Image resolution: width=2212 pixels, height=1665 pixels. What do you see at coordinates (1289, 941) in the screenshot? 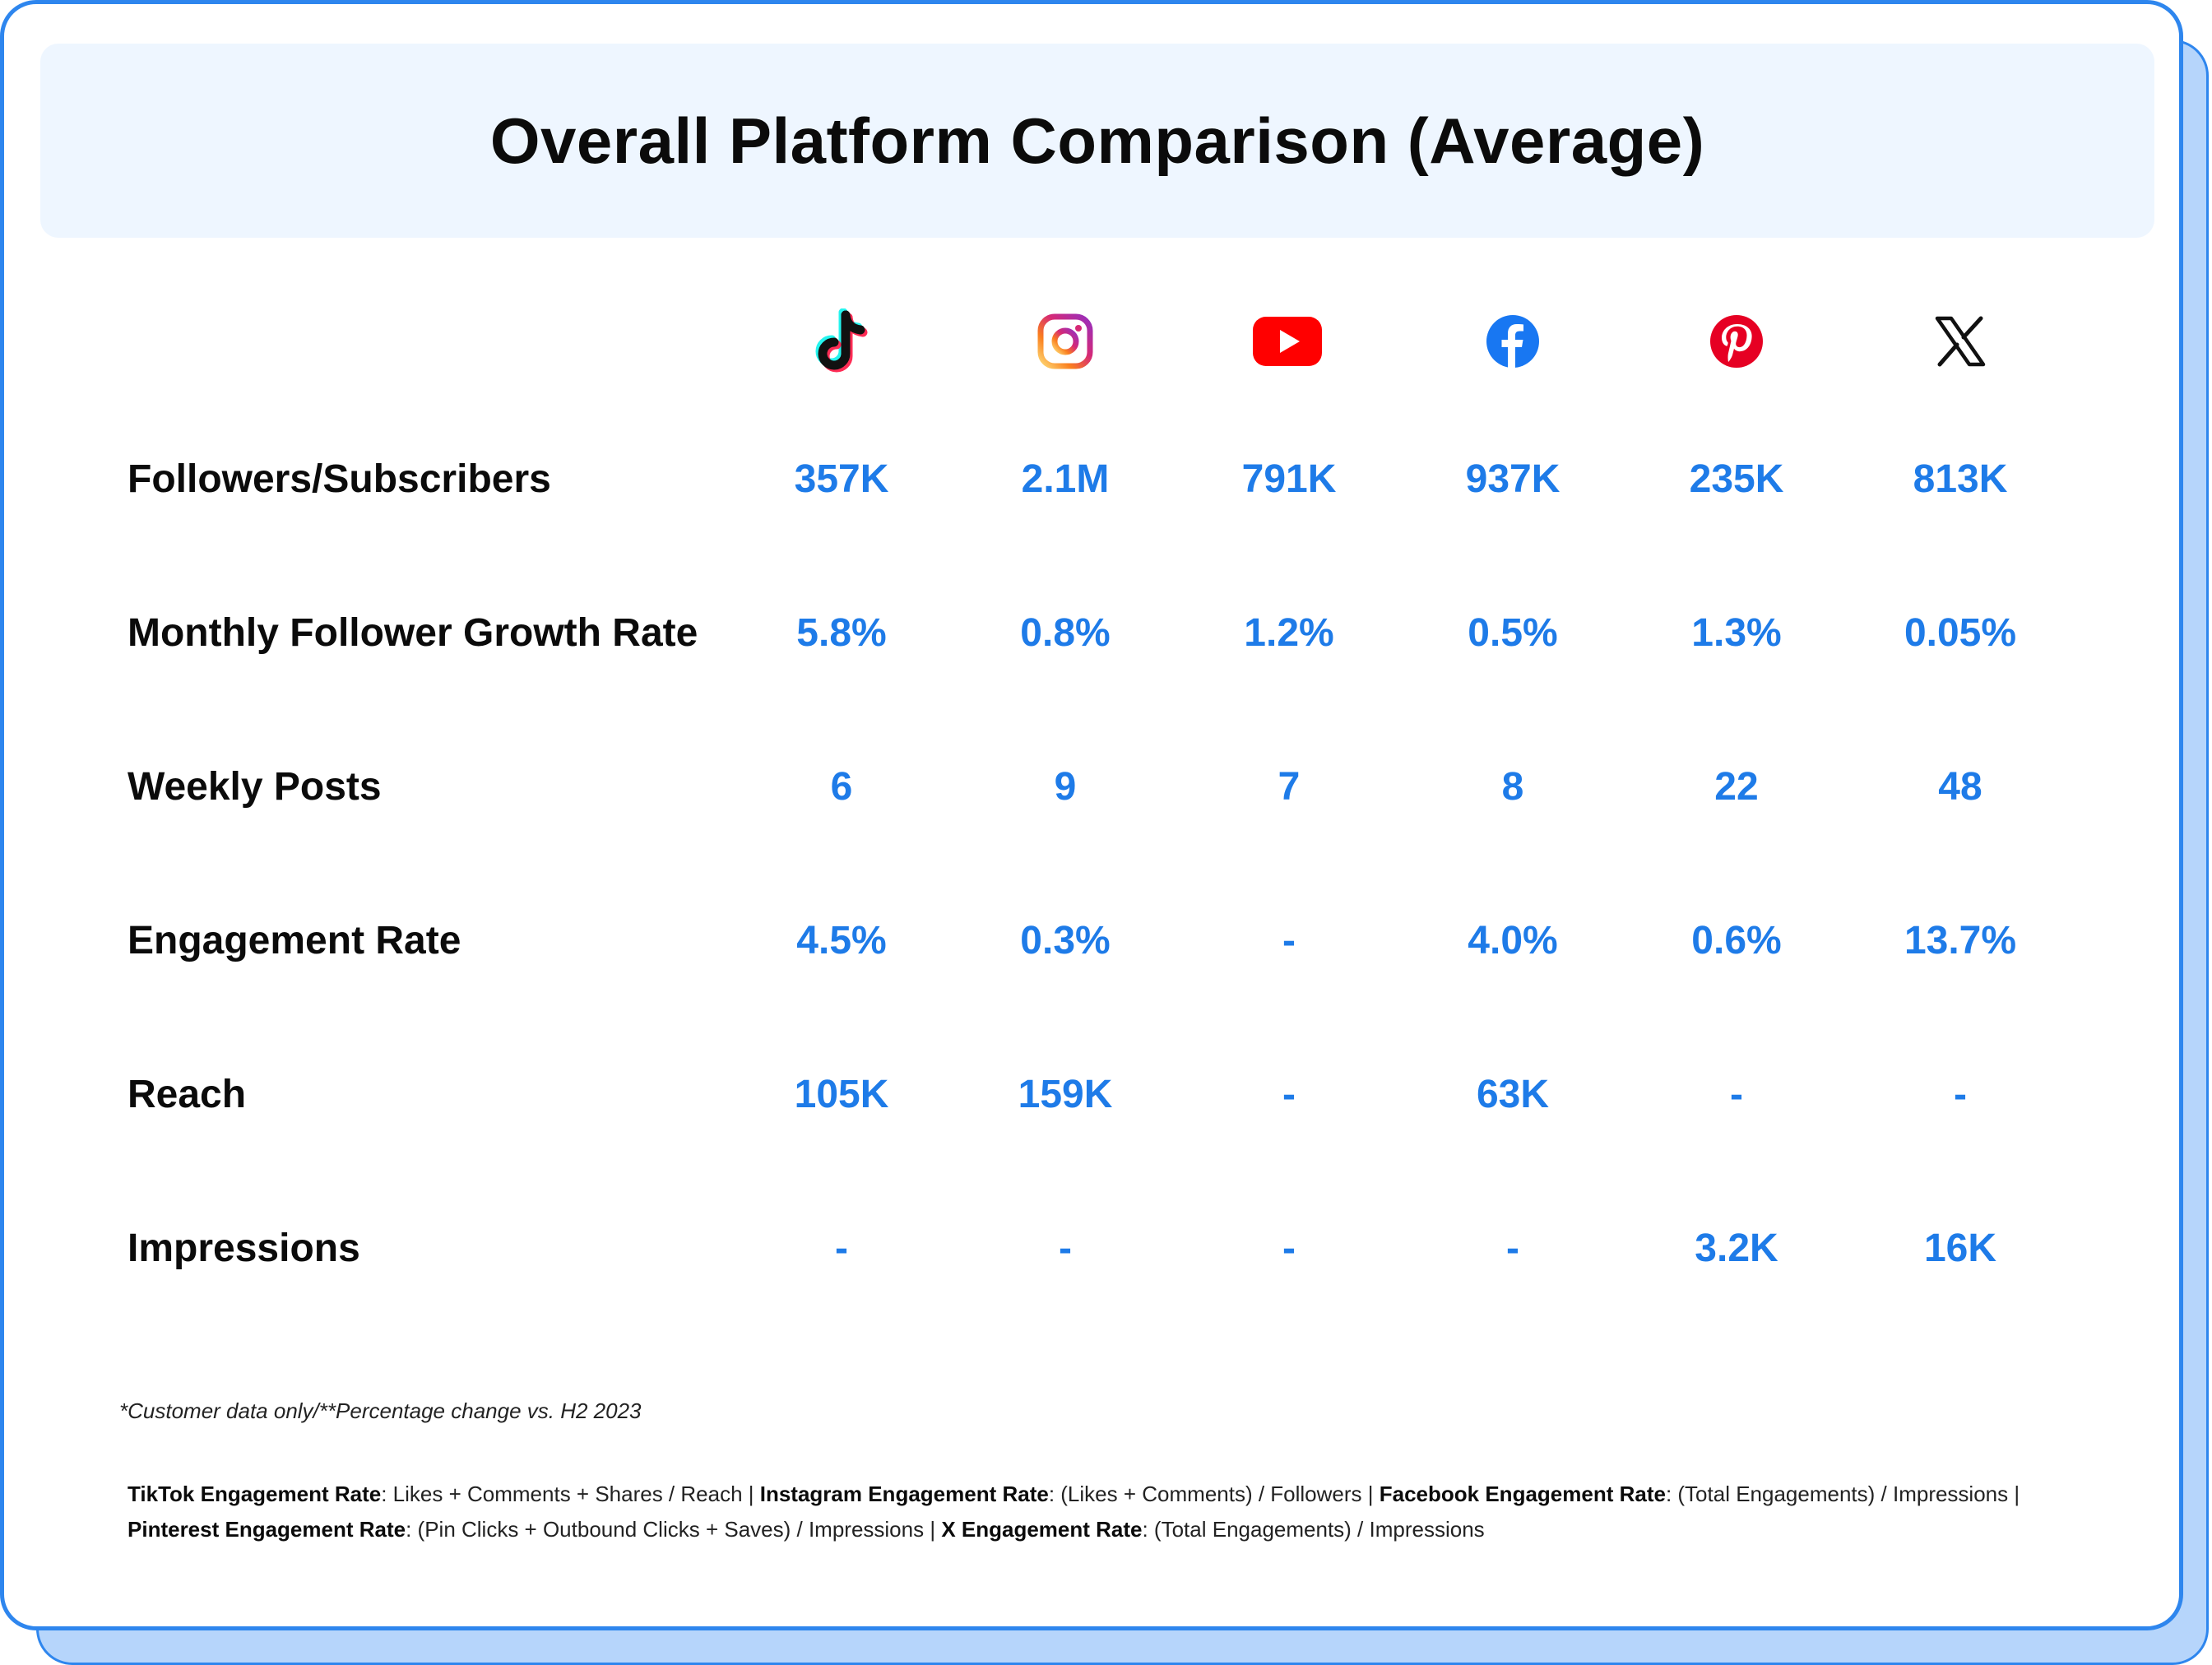
I see `cell-youtube-engagement: -` at bounding box center [1289, 941].